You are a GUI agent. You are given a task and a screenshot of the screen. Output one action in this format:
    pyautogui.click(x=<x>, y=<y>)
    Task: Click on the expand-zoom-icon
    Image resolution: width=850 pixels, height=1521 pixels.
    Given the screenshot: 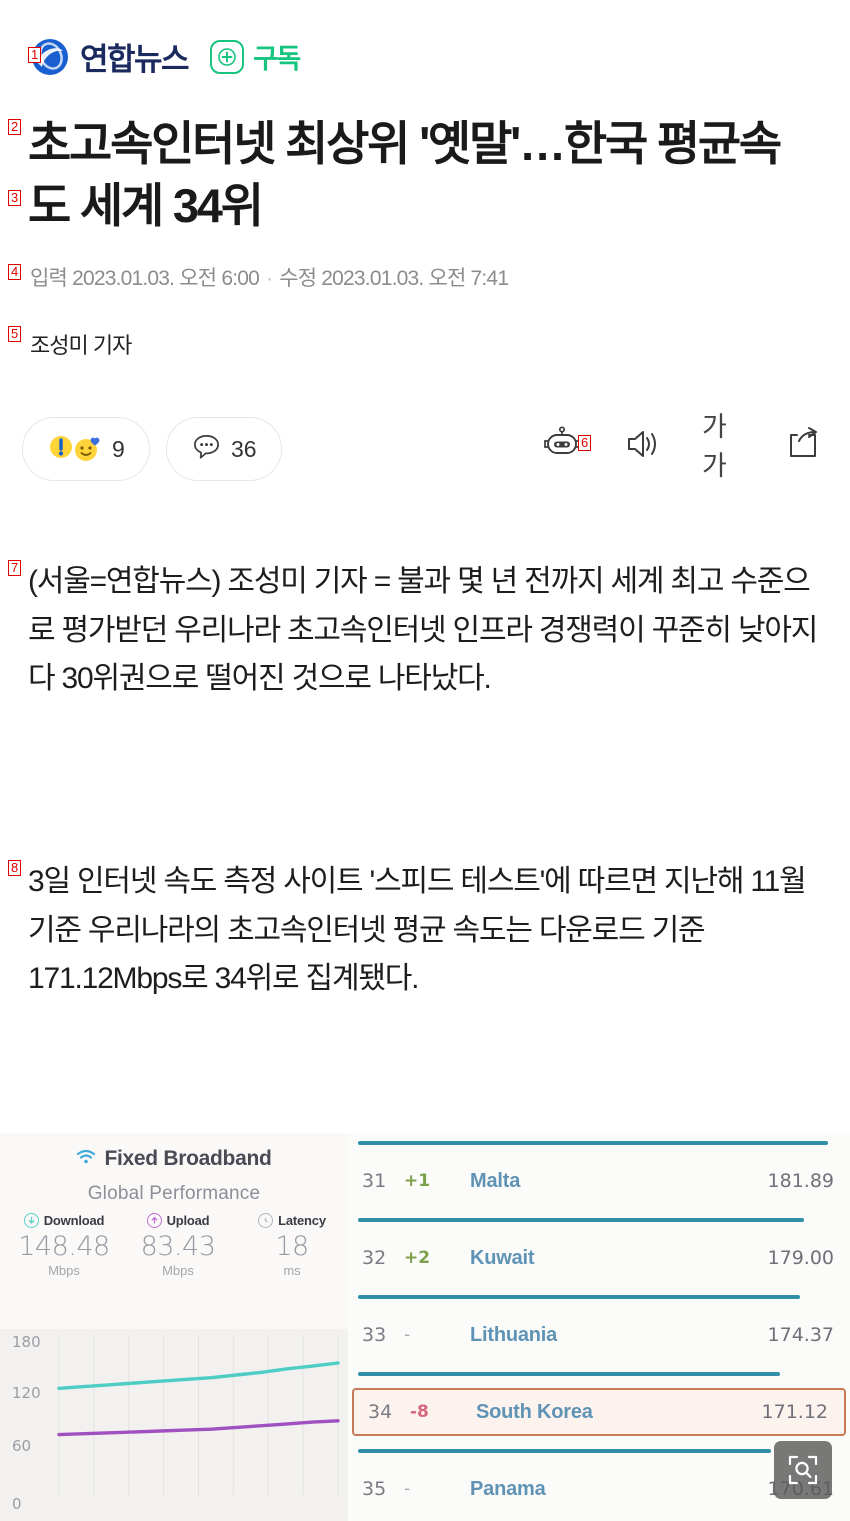 What is the action you would take?
    pyautogui.click(x=803, y=1470)
    